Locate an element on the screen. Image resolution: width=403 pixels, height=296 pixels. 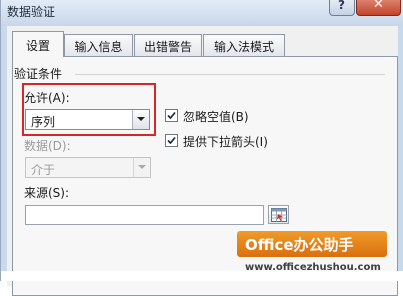
source-label: 来源(S): is located at coordinates (47, 193).